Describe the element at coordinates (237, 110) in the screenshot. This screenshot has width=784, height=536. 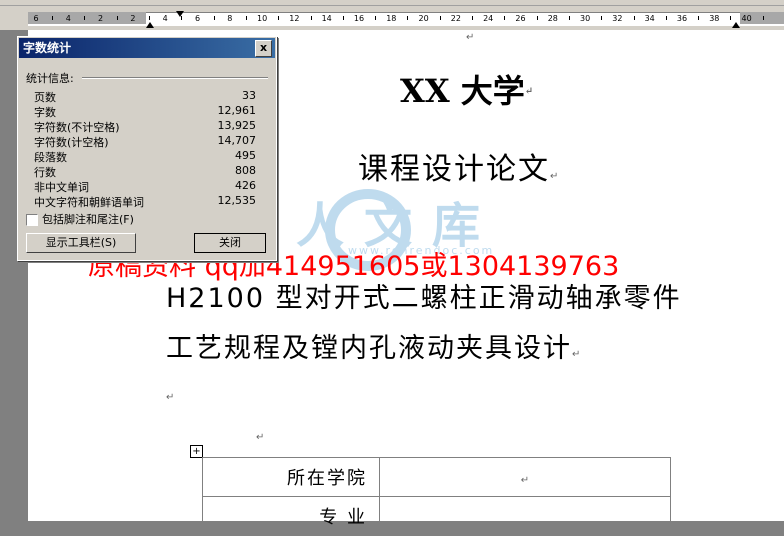
I see `stat-value: 12,961` at that location.